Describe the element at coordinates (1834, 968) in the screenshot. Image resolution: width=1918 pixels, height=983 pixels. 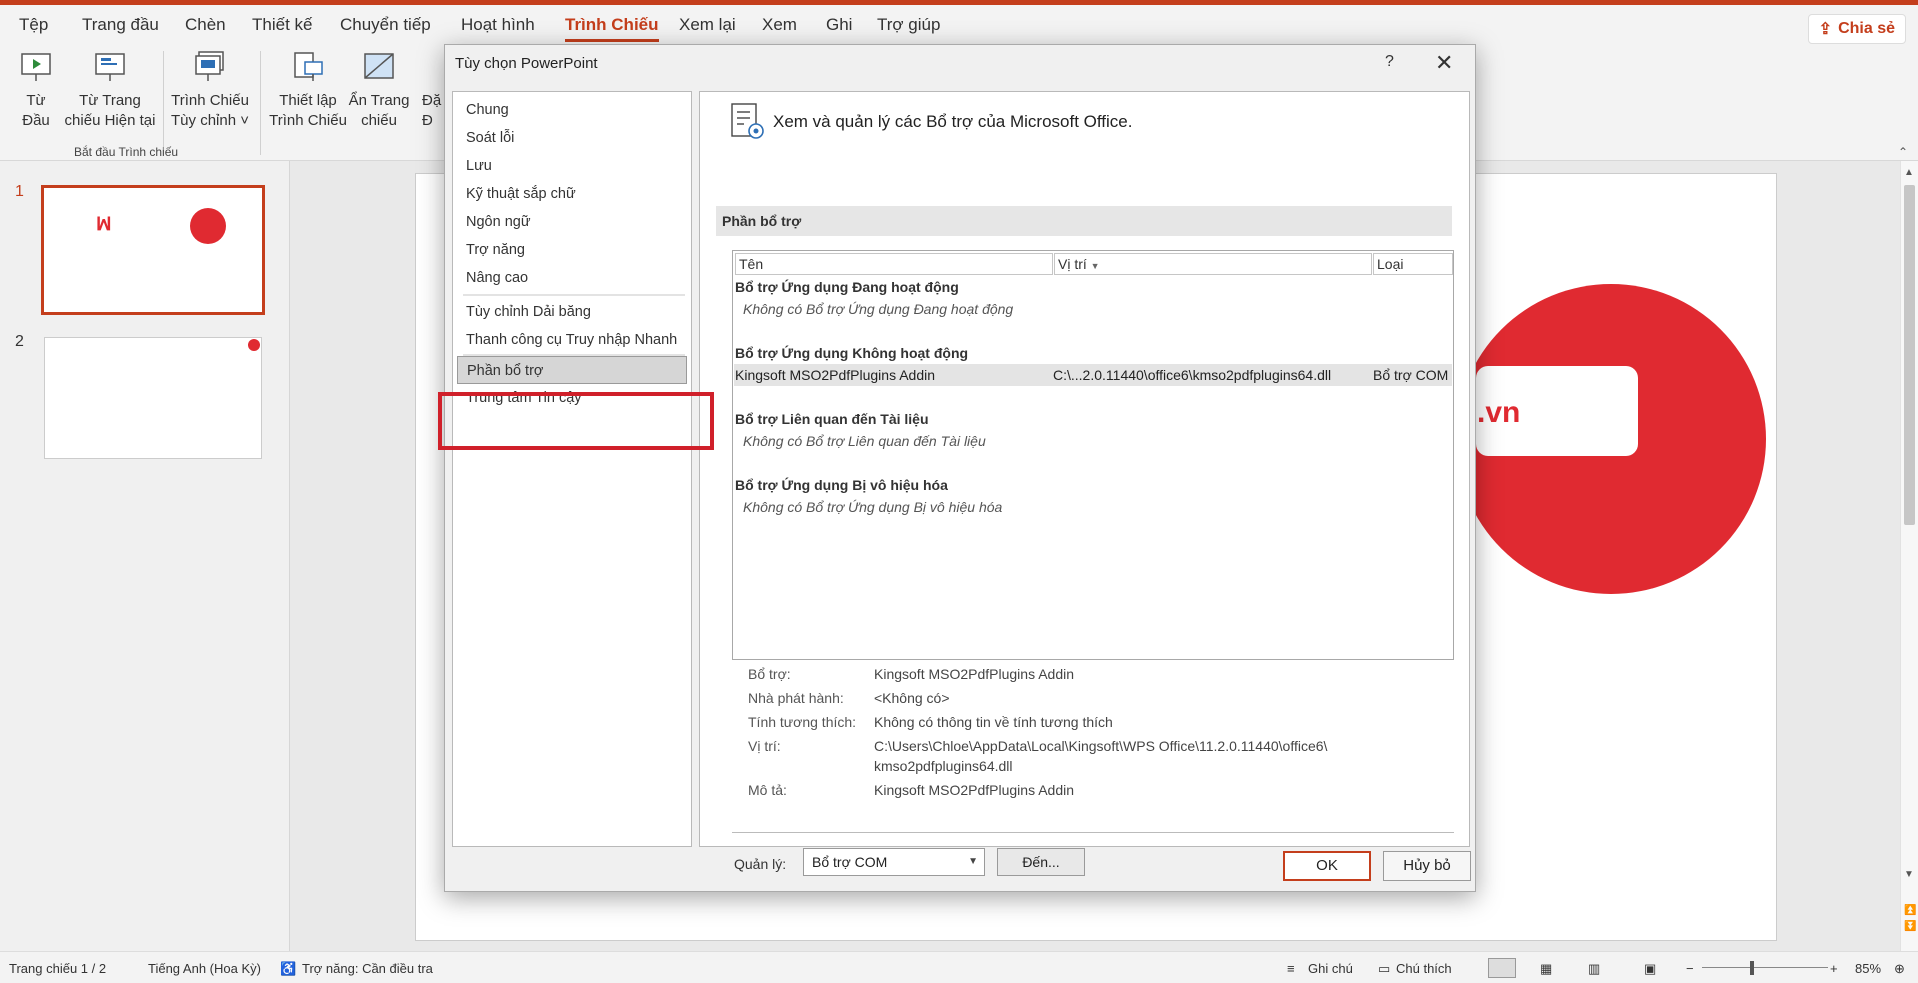
I see `zoom-in-icon: +` at that location.